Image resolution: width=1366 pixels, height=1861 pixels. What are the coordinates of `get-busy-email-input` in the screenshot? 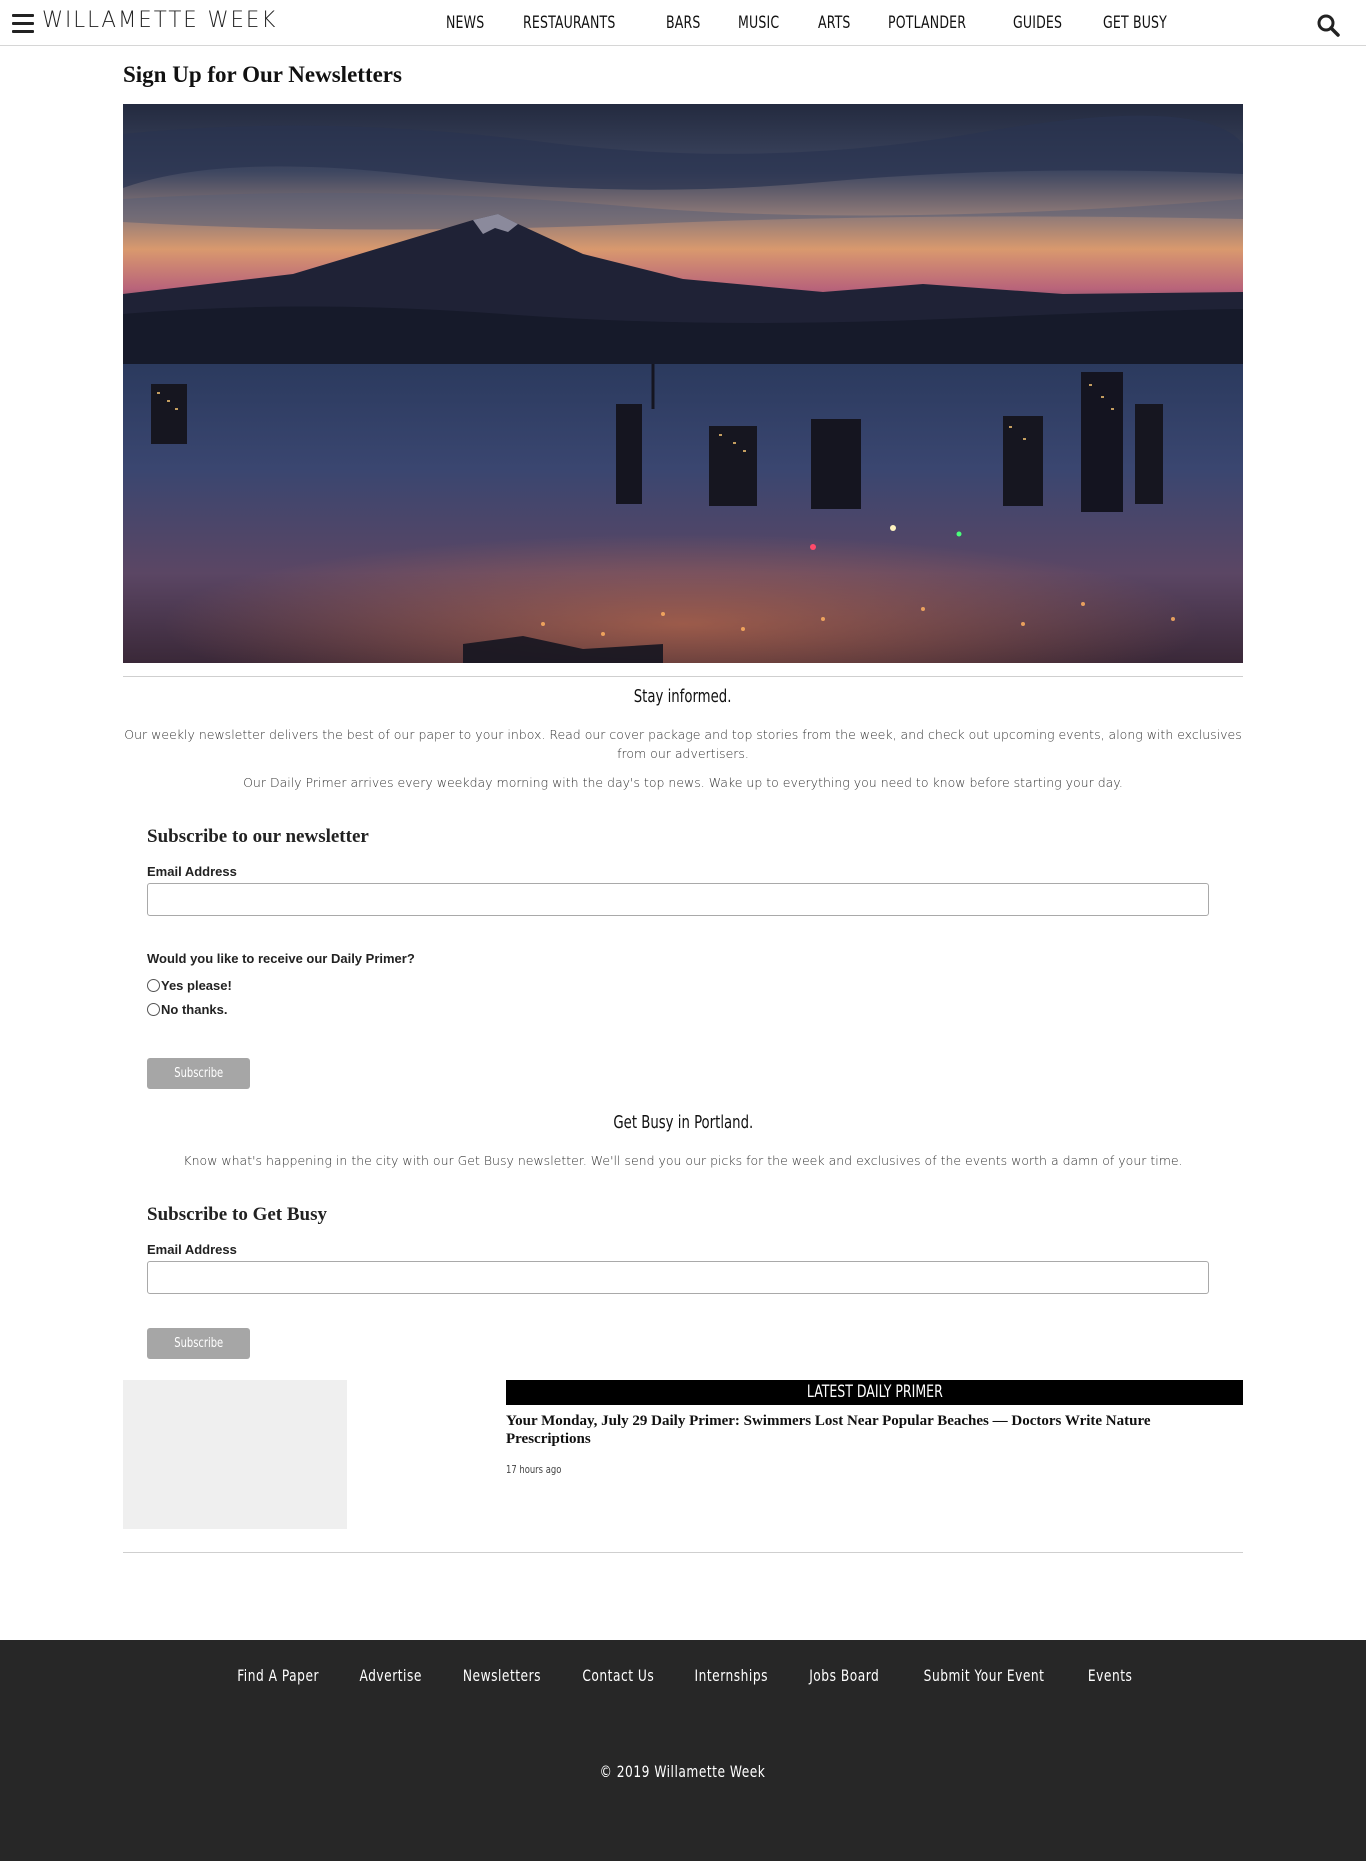 It's located at (678, 1277).